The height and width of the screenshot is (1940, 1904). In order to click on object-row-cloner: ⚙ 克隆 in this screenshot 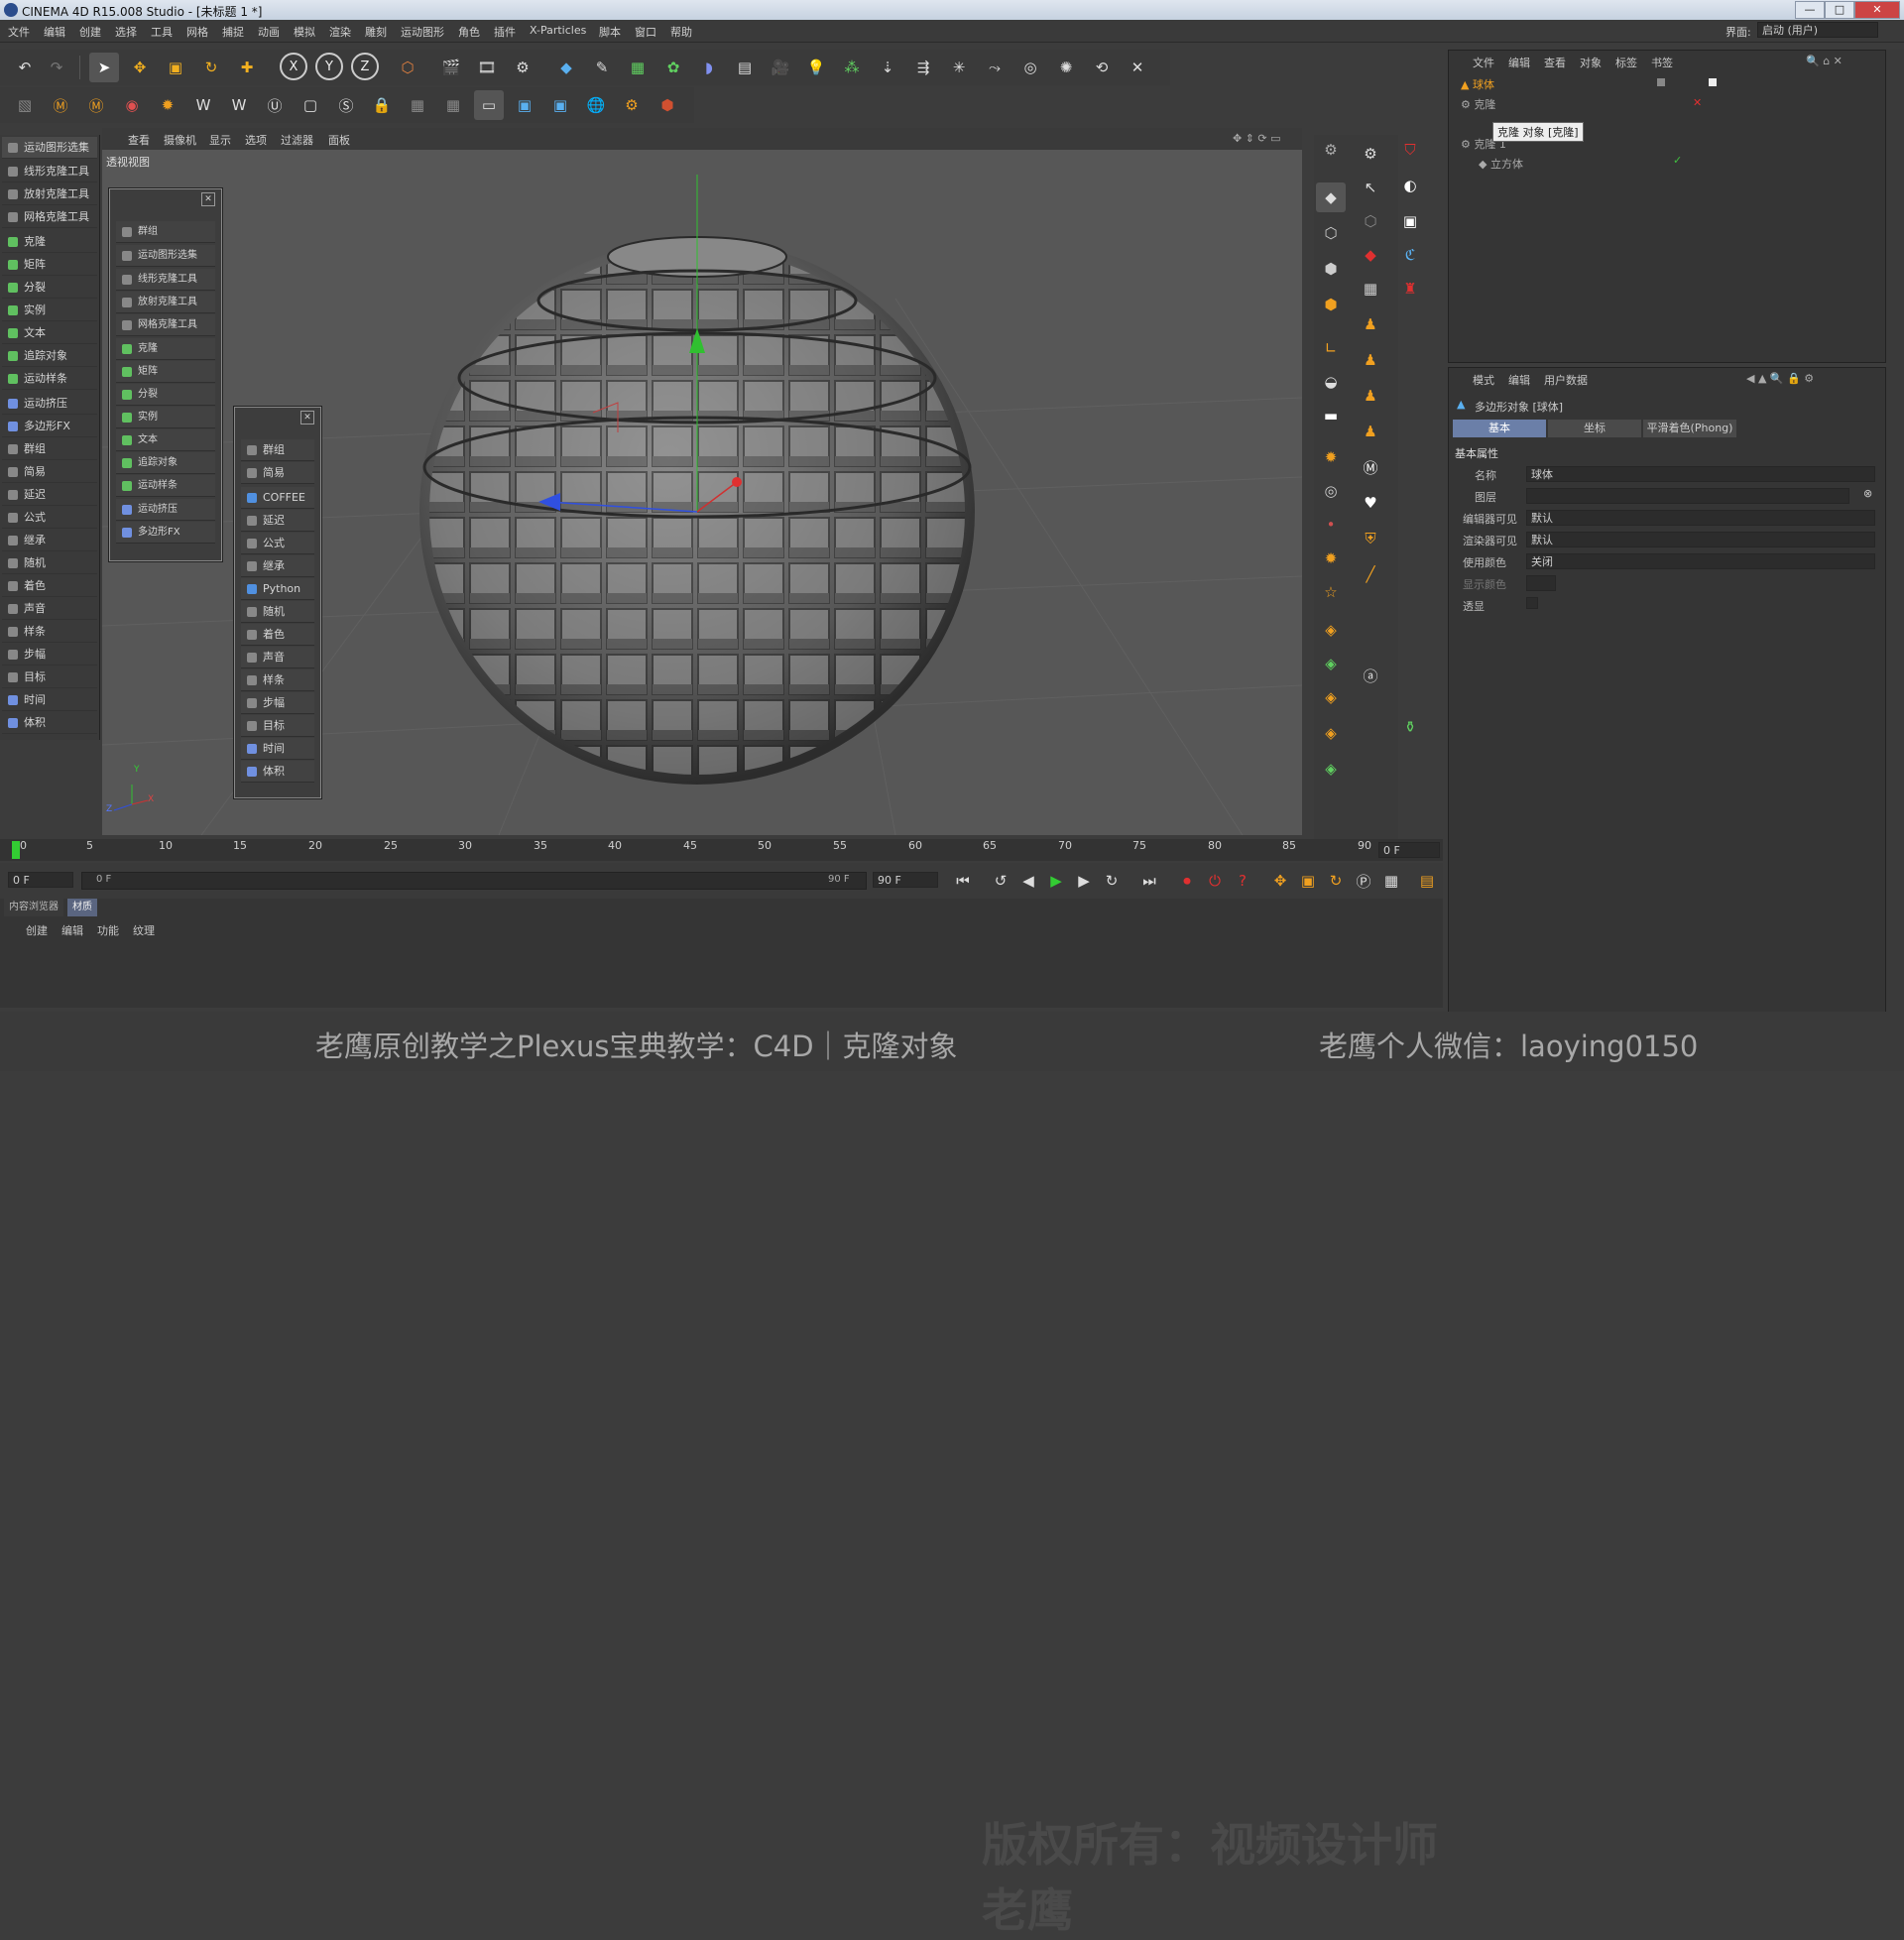, I will do `click(1478, 105)`.